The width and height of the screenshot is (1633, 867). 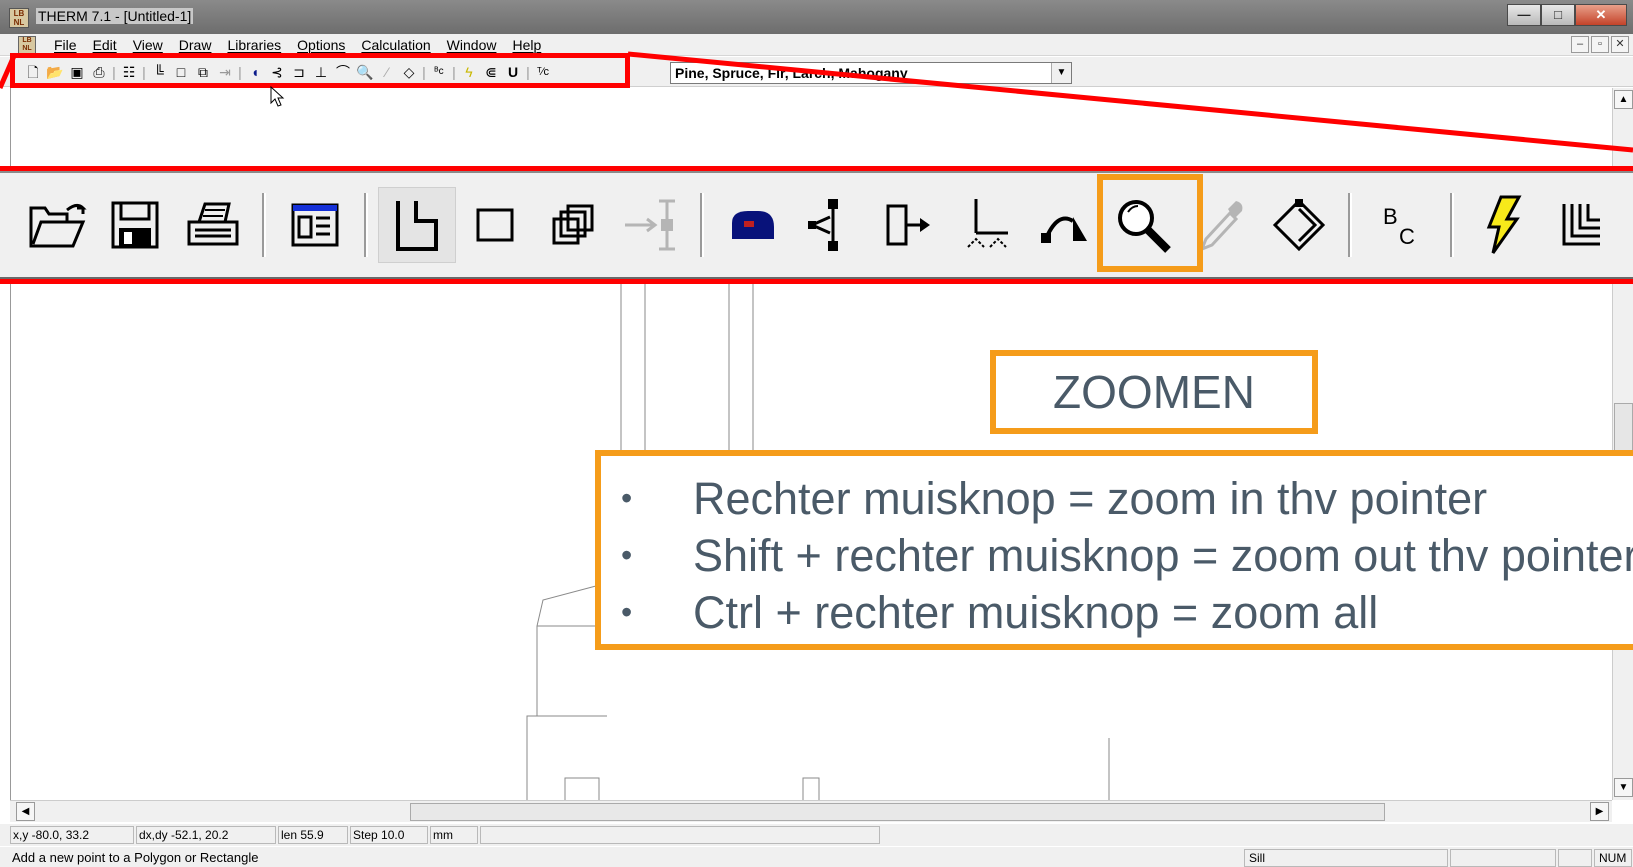 What do you see at coordinates (1150, 223) in the screenshot?
I see `zoom-tool-highlight` at bounding box center [1150, 223].